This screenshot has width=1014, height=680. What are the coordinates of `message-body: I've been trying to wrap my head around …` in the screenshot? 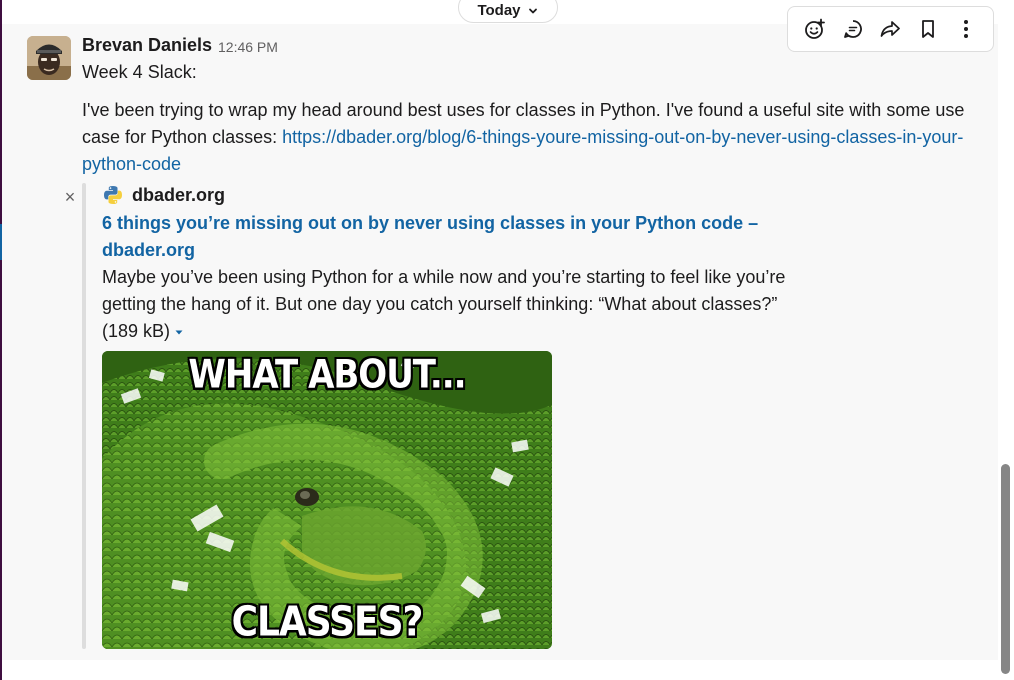 It's located at (537, 137).